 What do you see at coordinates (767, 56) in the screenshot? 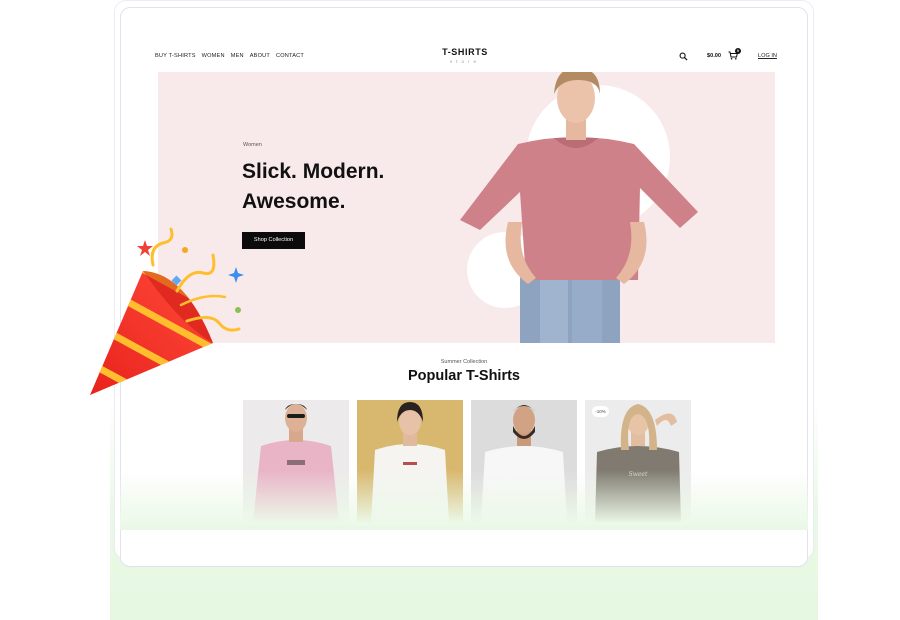
I see `login-link: LOG IN` at bounding box center [767, 56].